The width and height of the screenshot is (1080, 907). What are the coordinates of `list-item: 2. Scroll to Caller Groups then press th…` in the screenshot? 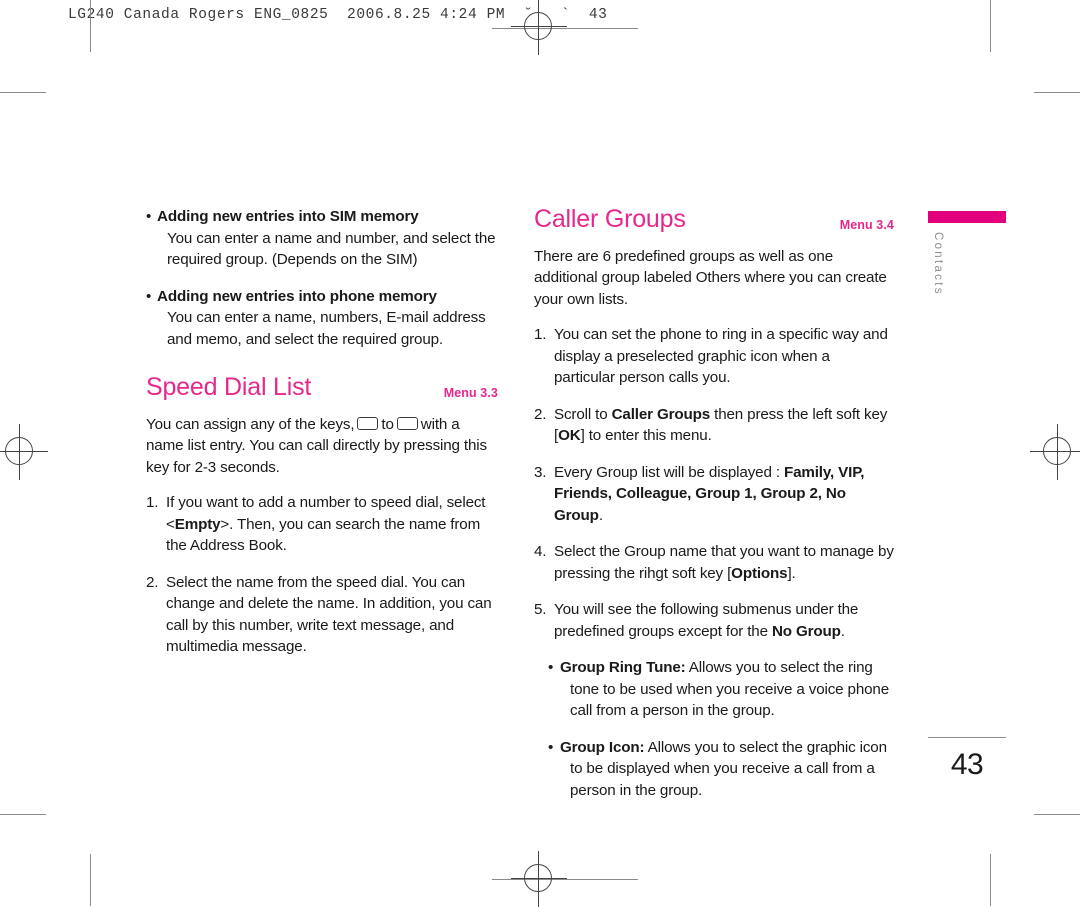 It's located at (714, 425).